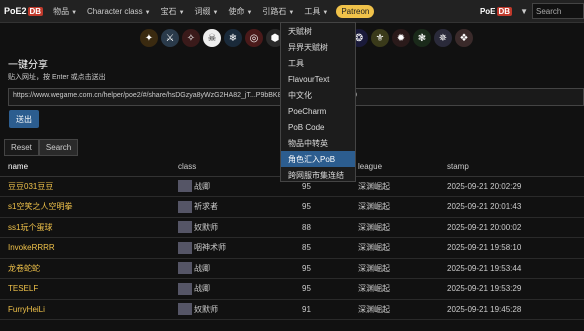  Describe the element at coordinates (212, 38) in the screenshot. I see `class-icon-4: ☠` at that location.